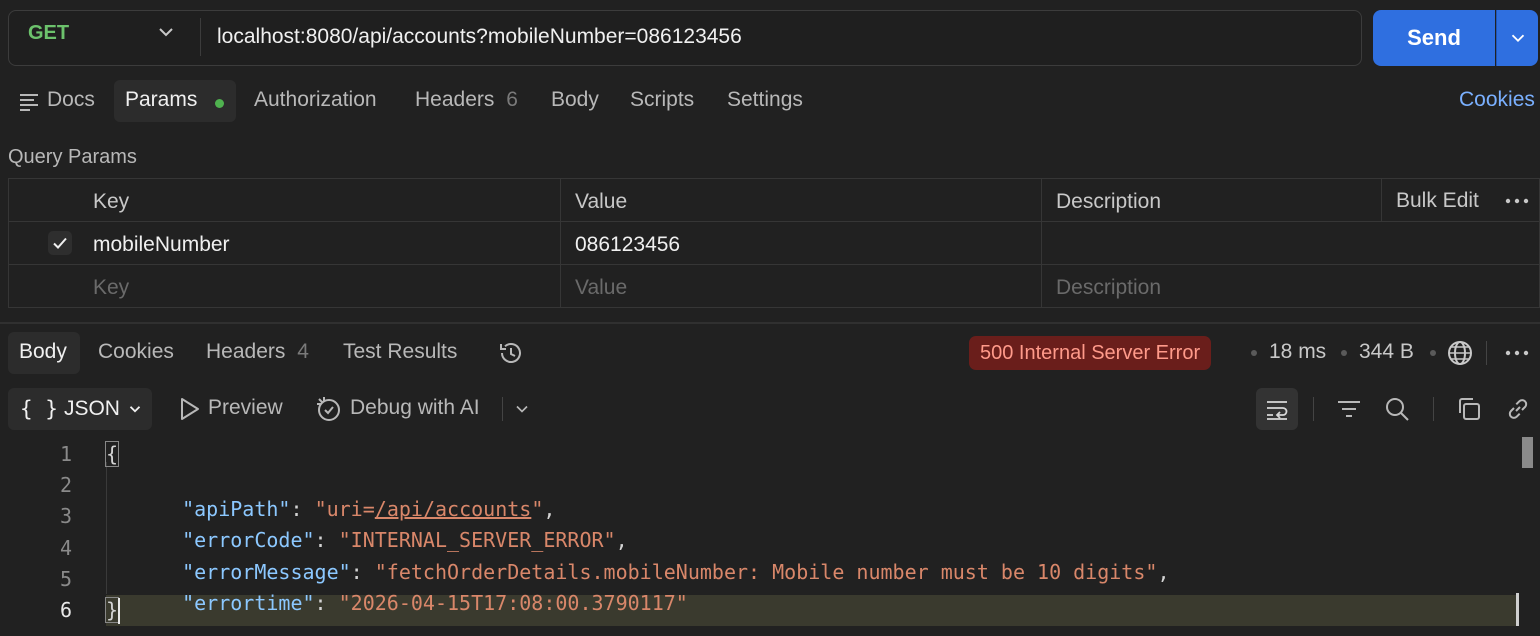 The height and width of the screenshot is (636, 1540). What do you see at coordinates (112, 610) in the screenshot?
I see `json-close-brace: }` at bounding box center [112, 610].